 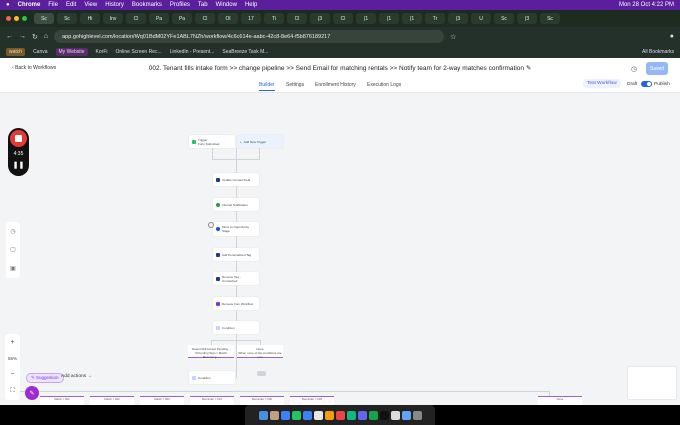 What do you see at coordinates (236, 179) in the screenshot?
I see `action-node: Update Contact Field` at bounding box center [236, 179].